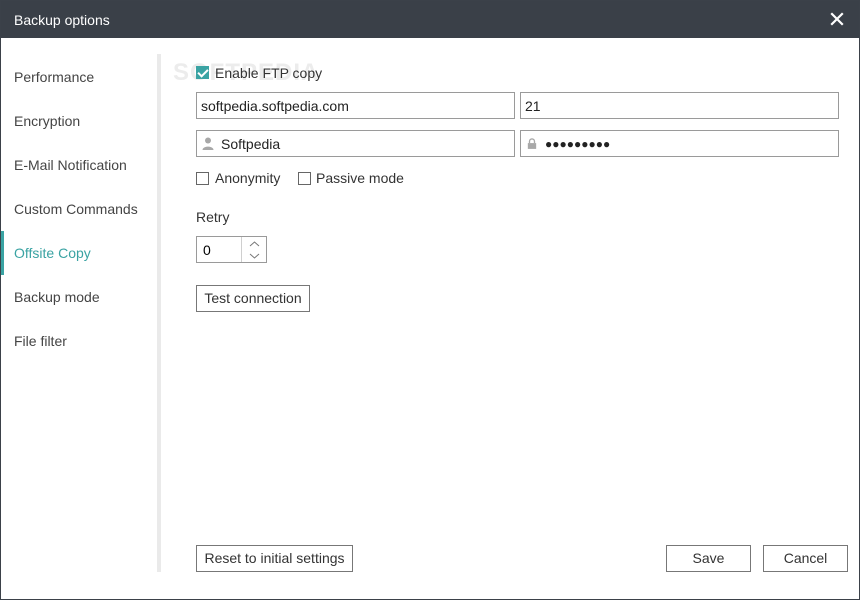 This screenshot has width=860, height=600. What do you see at coordinates (213, 217) in the screenshot?
I see `retry-label: Retry` at bounding box center [213, 217].